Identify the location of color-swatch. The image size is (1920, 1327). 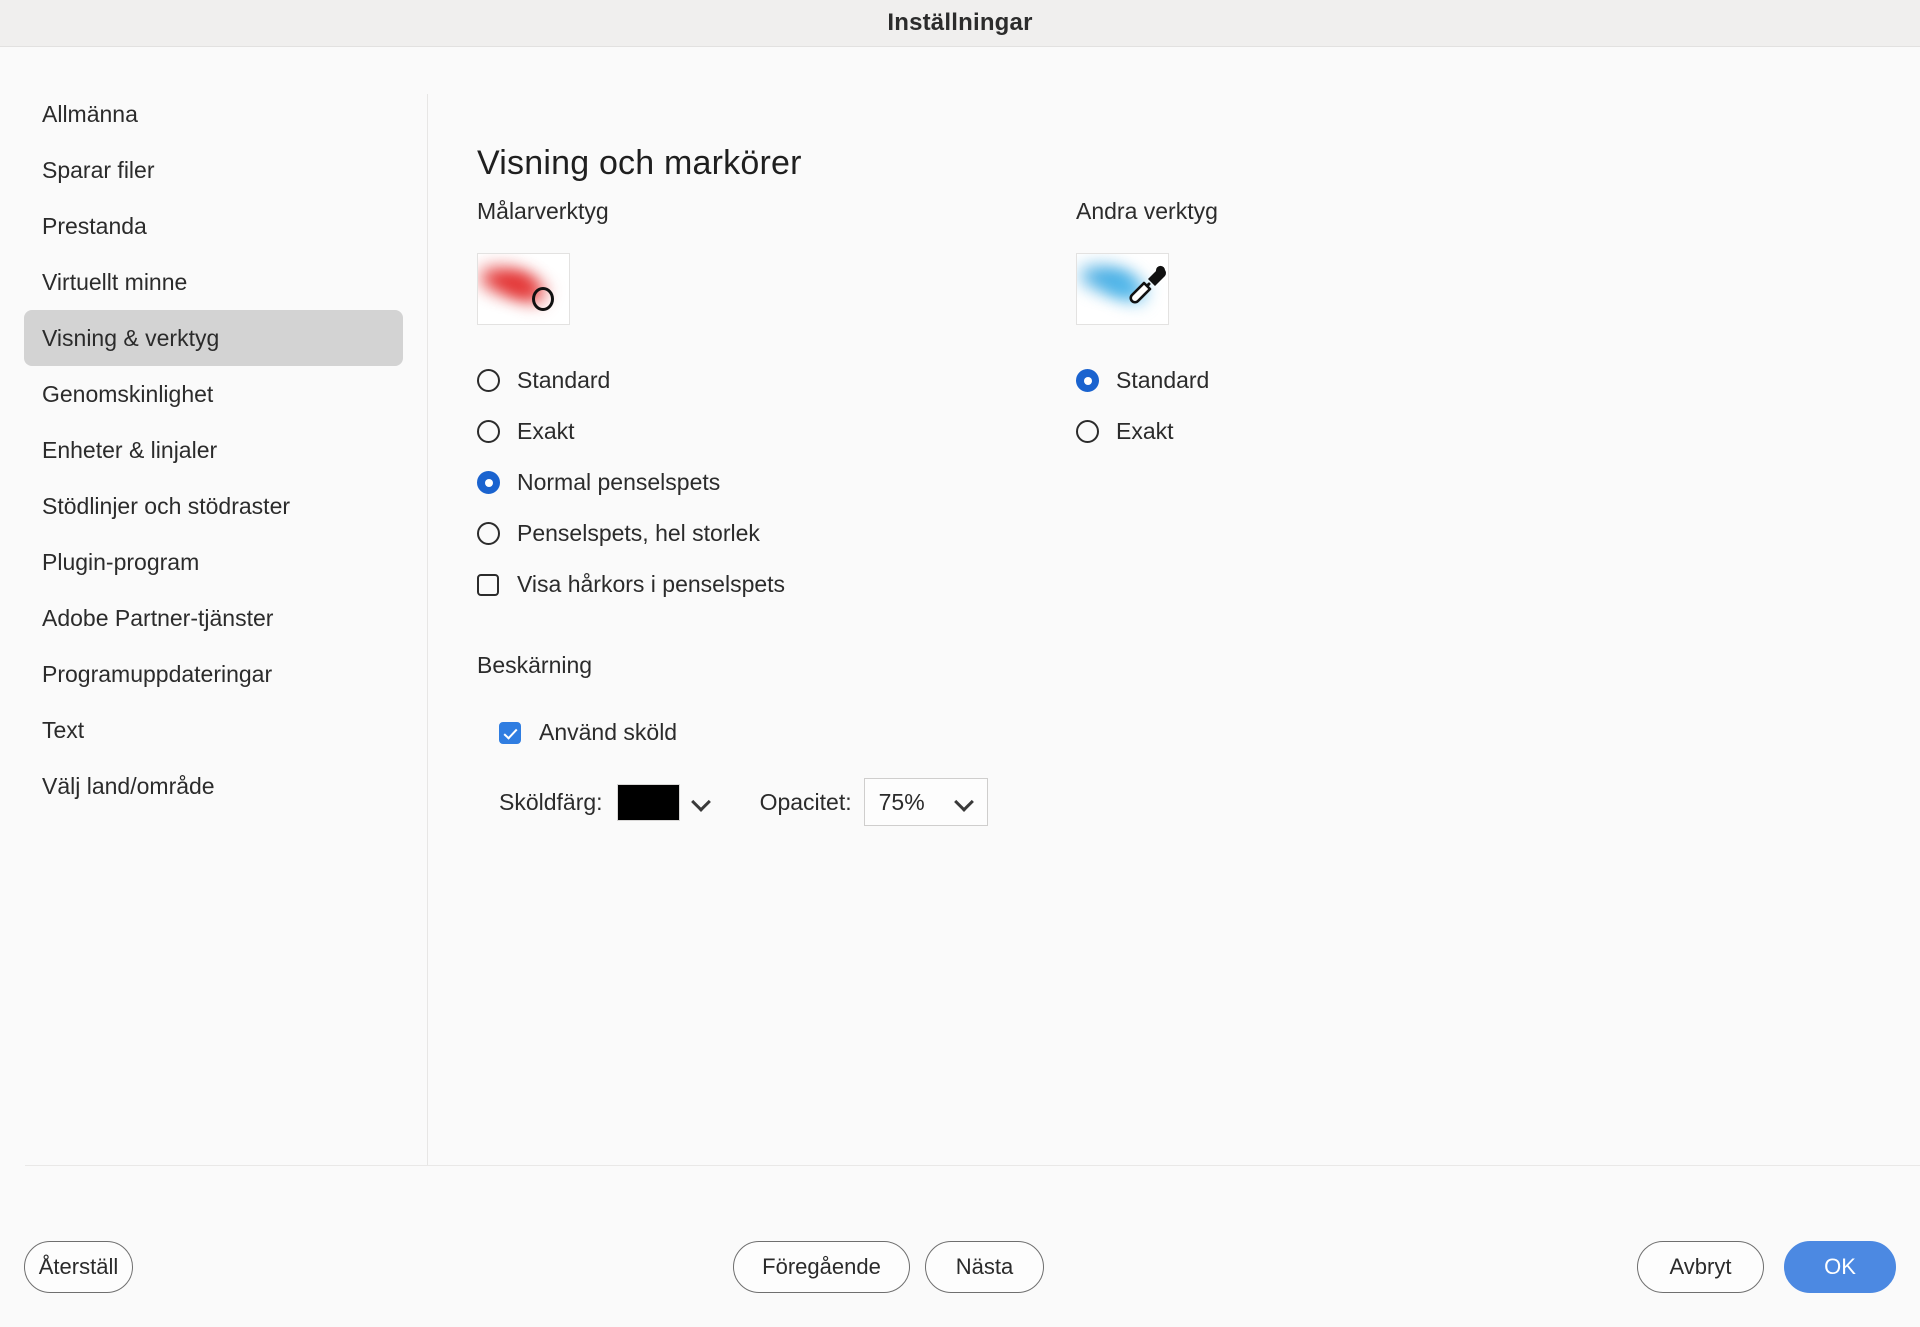
(648, 802).